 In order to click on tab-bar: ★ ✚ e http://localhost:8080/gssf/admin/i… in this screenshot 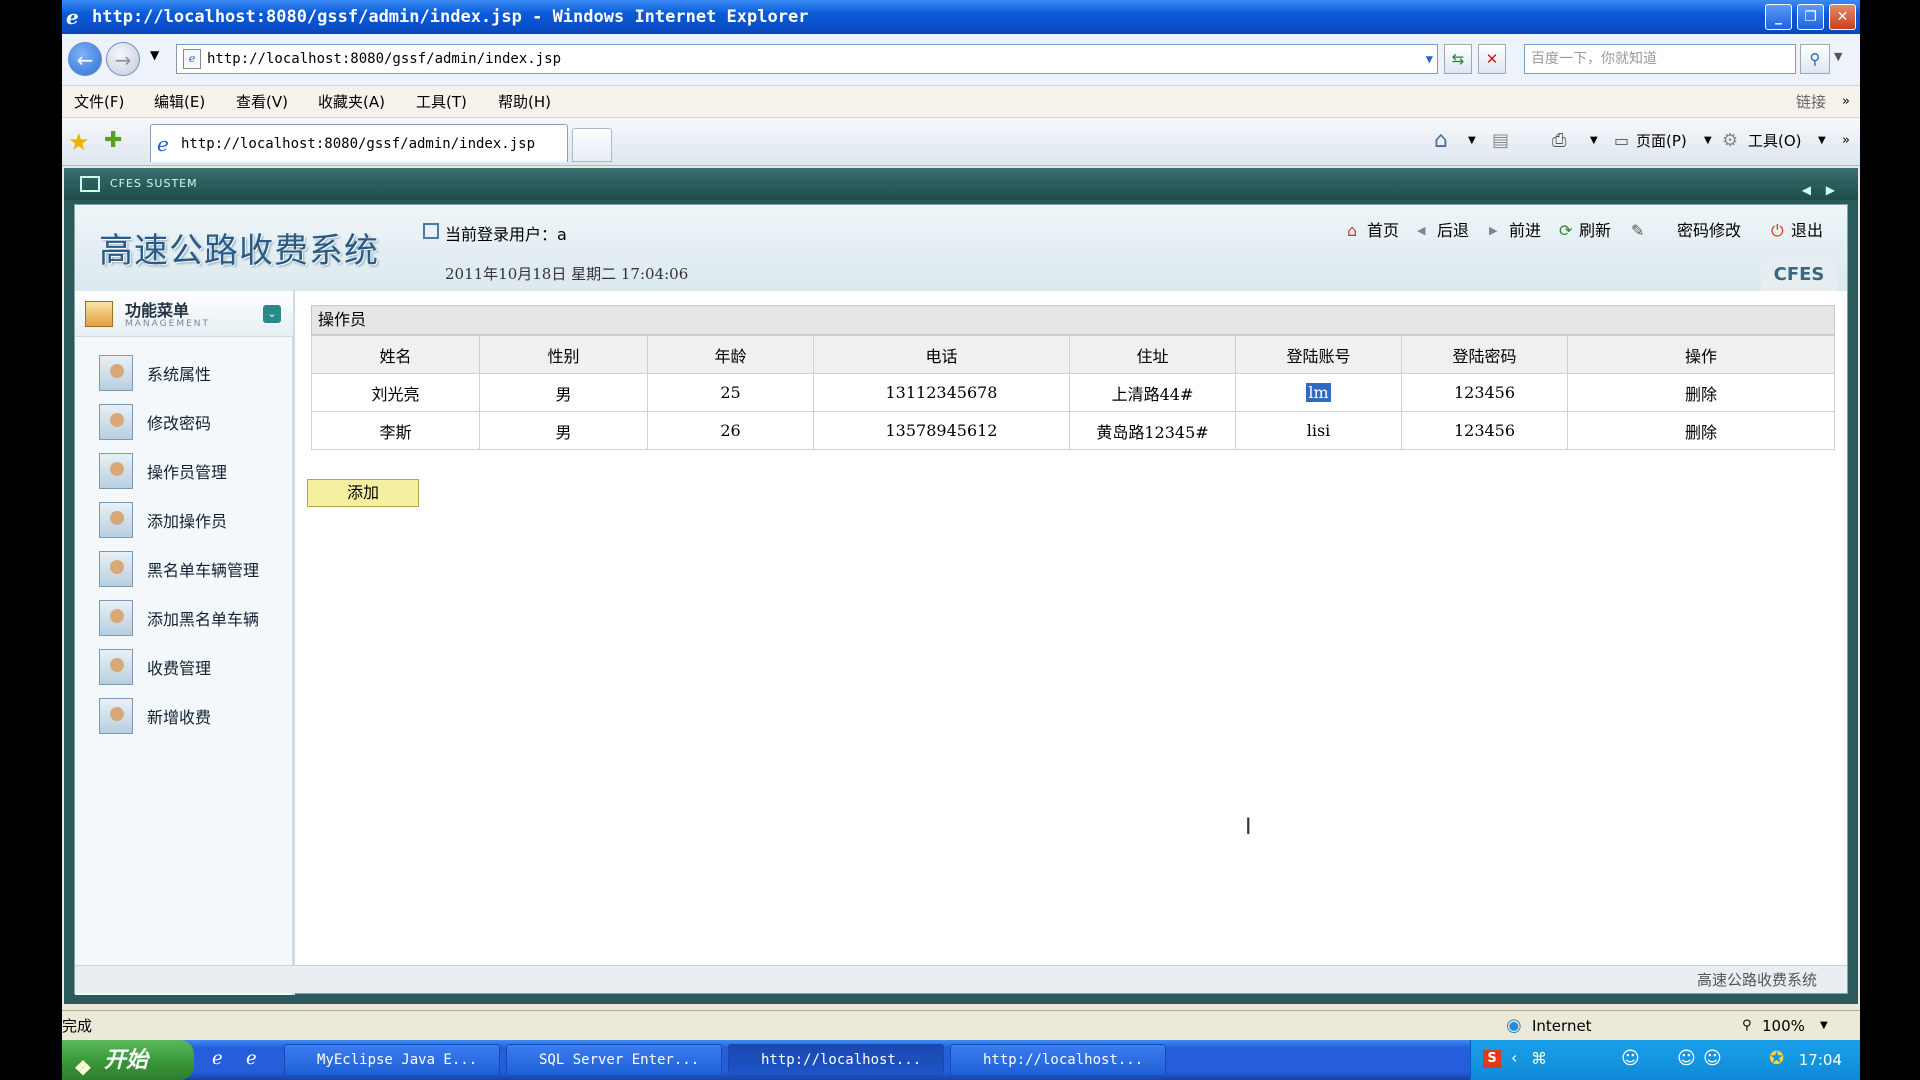, I will do `click(961, 142)`.